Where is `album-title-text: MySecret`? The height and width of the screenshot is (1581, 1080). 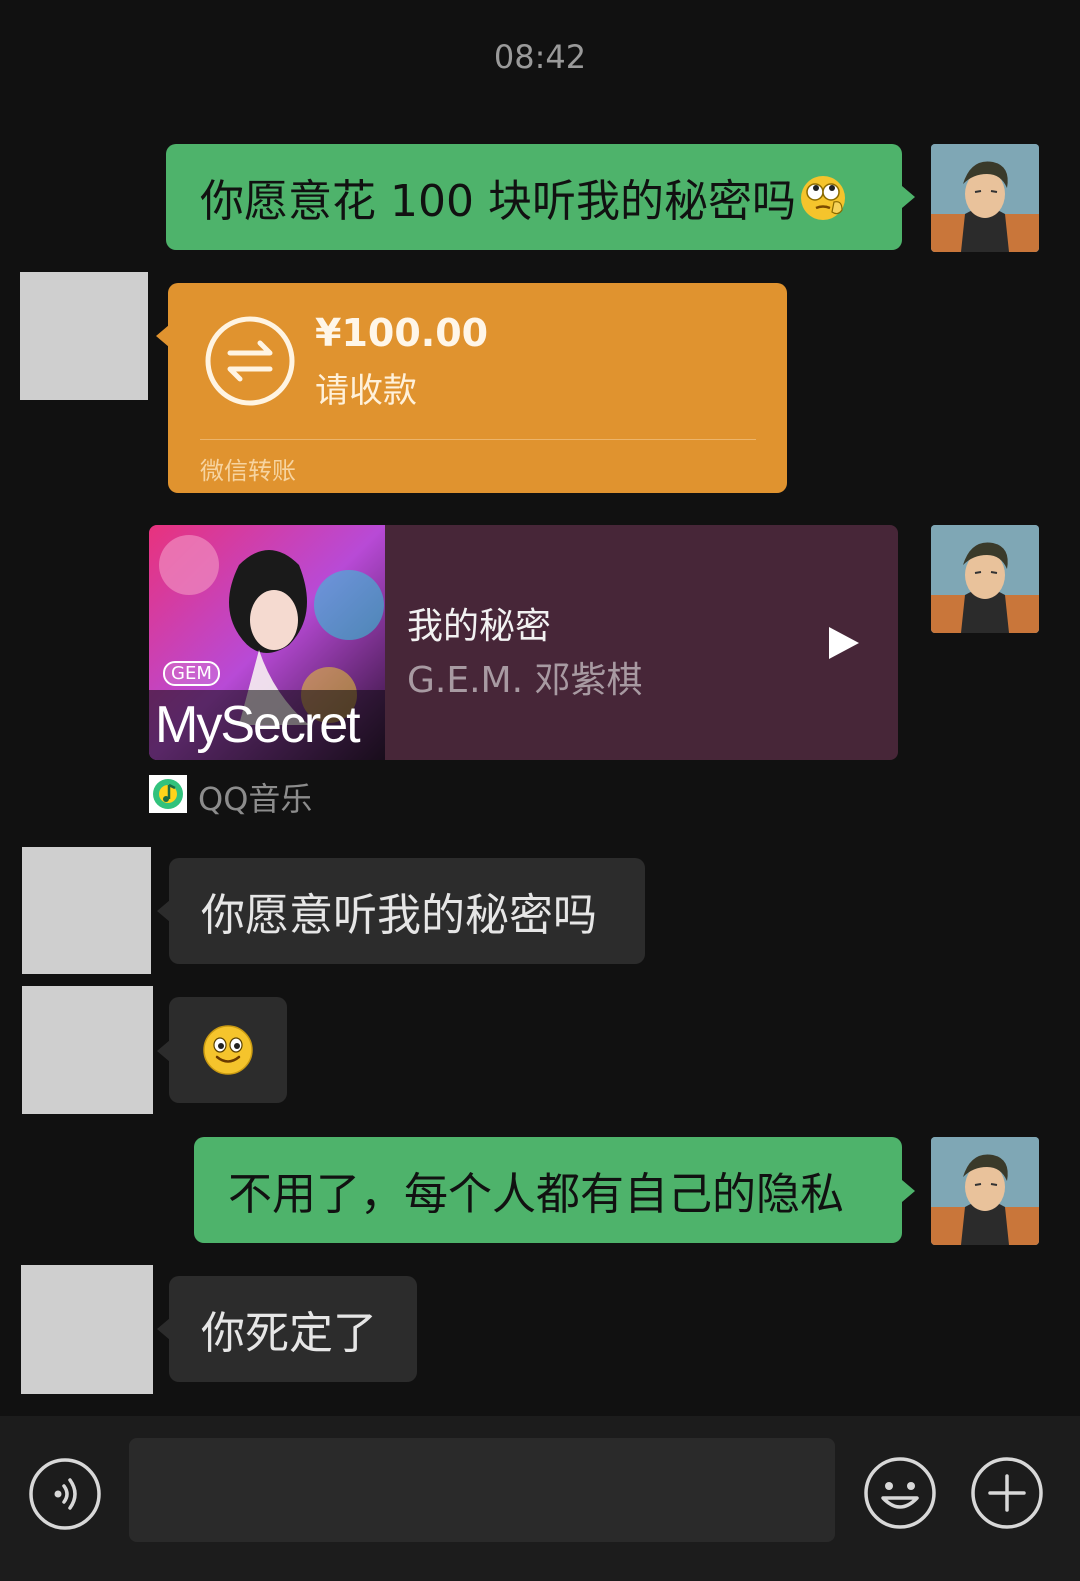
album-title-text: MySecret is located at coordinates (258, 725).